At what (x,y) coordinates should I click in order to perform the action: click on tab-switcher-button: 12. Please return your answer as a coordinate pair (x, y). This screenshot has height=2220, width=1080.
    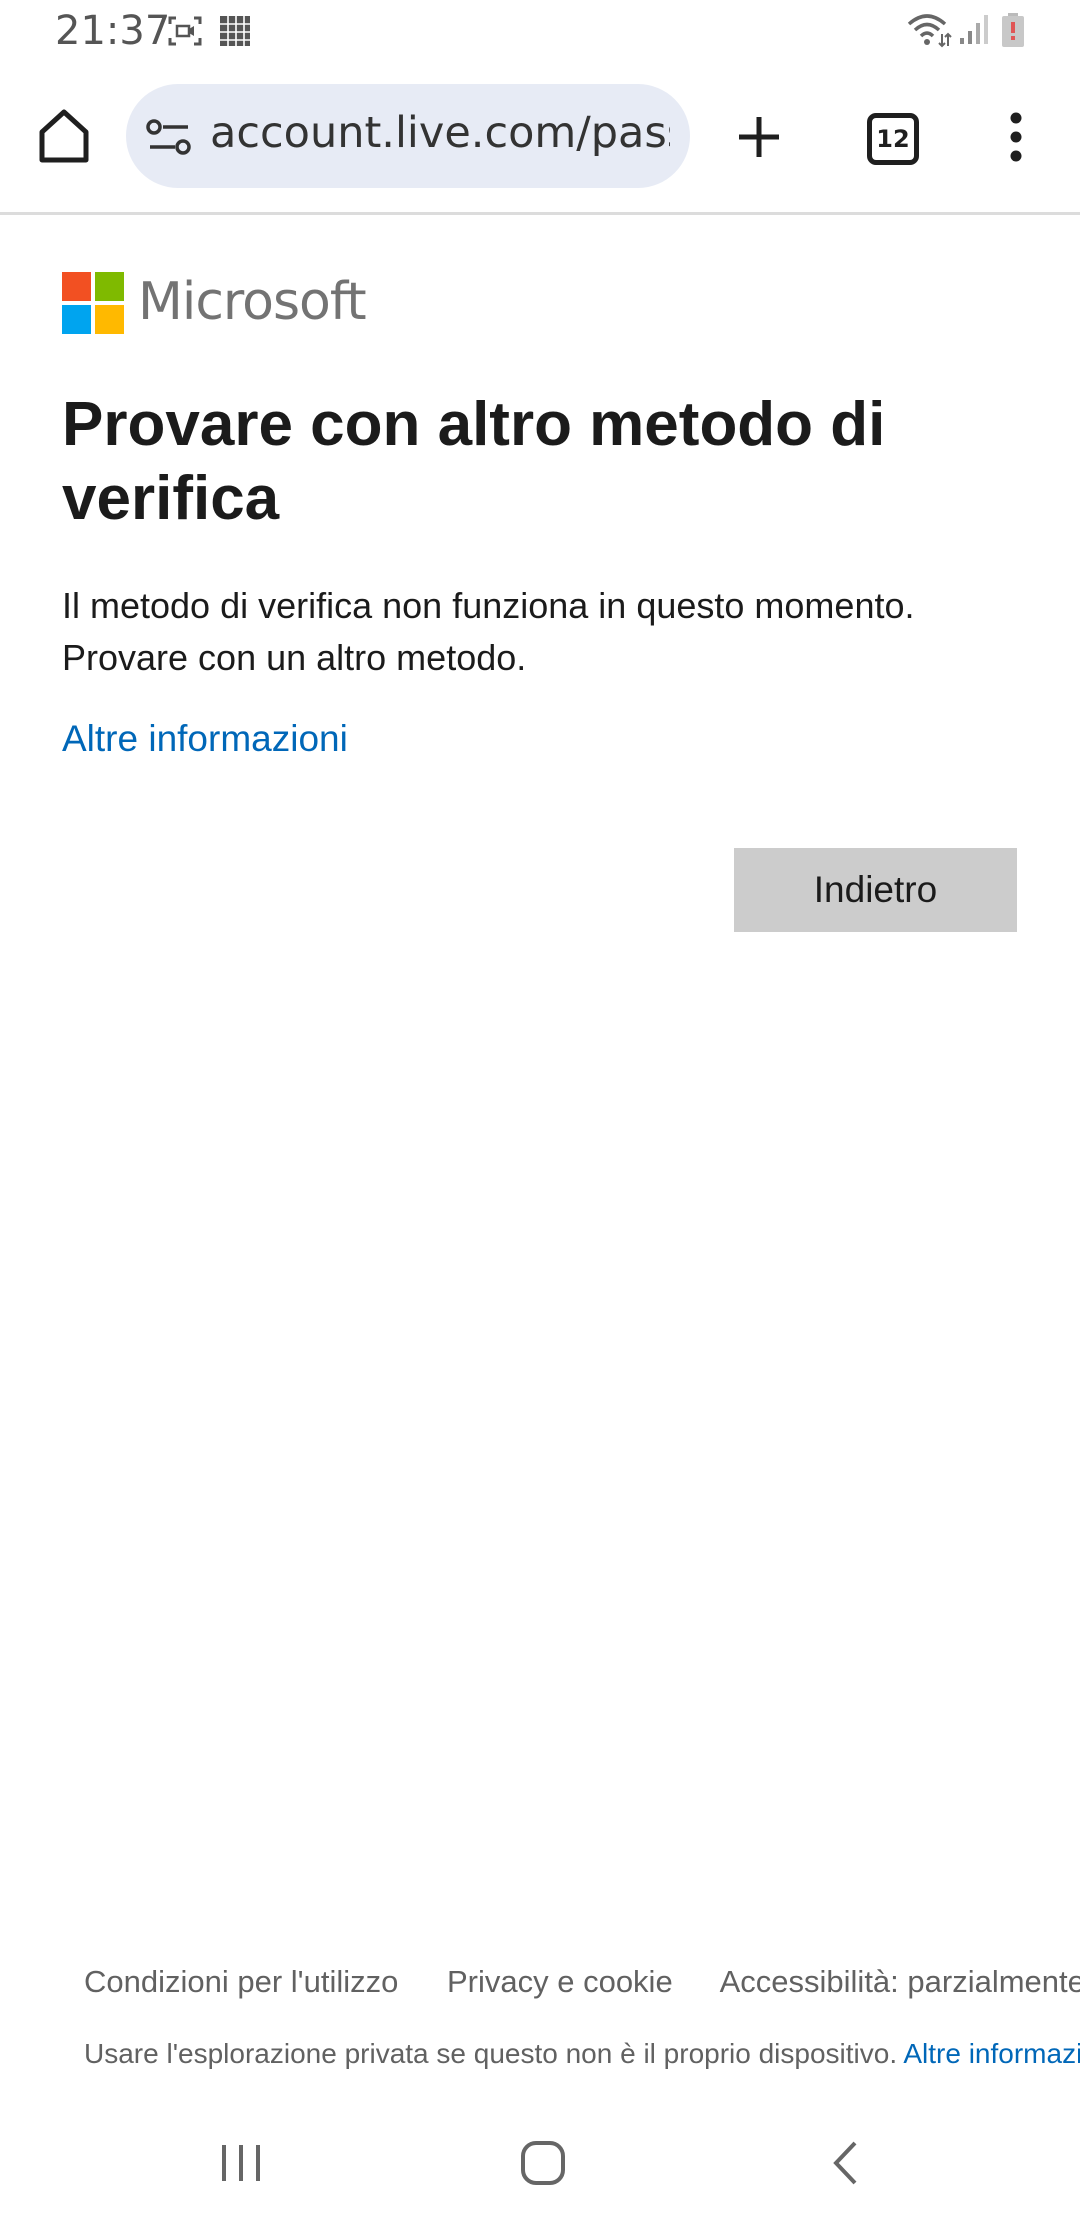
    Looking at the image, I should click on (893, 139).